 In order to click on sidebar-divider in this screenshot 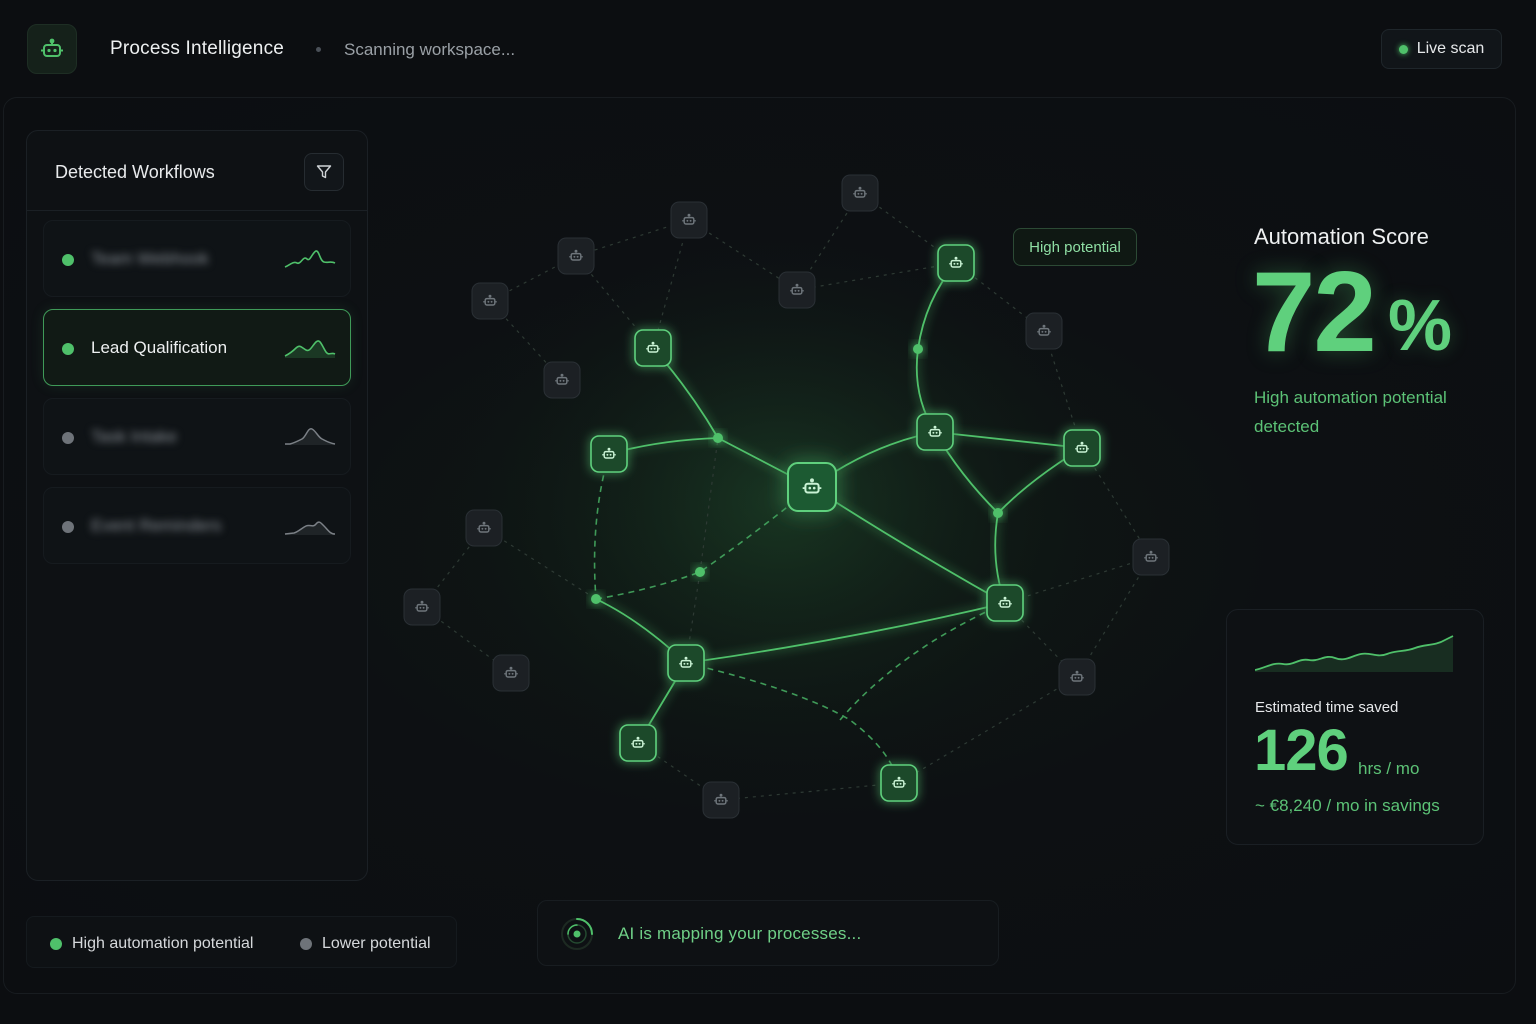, I will do `click(197, 210)`.